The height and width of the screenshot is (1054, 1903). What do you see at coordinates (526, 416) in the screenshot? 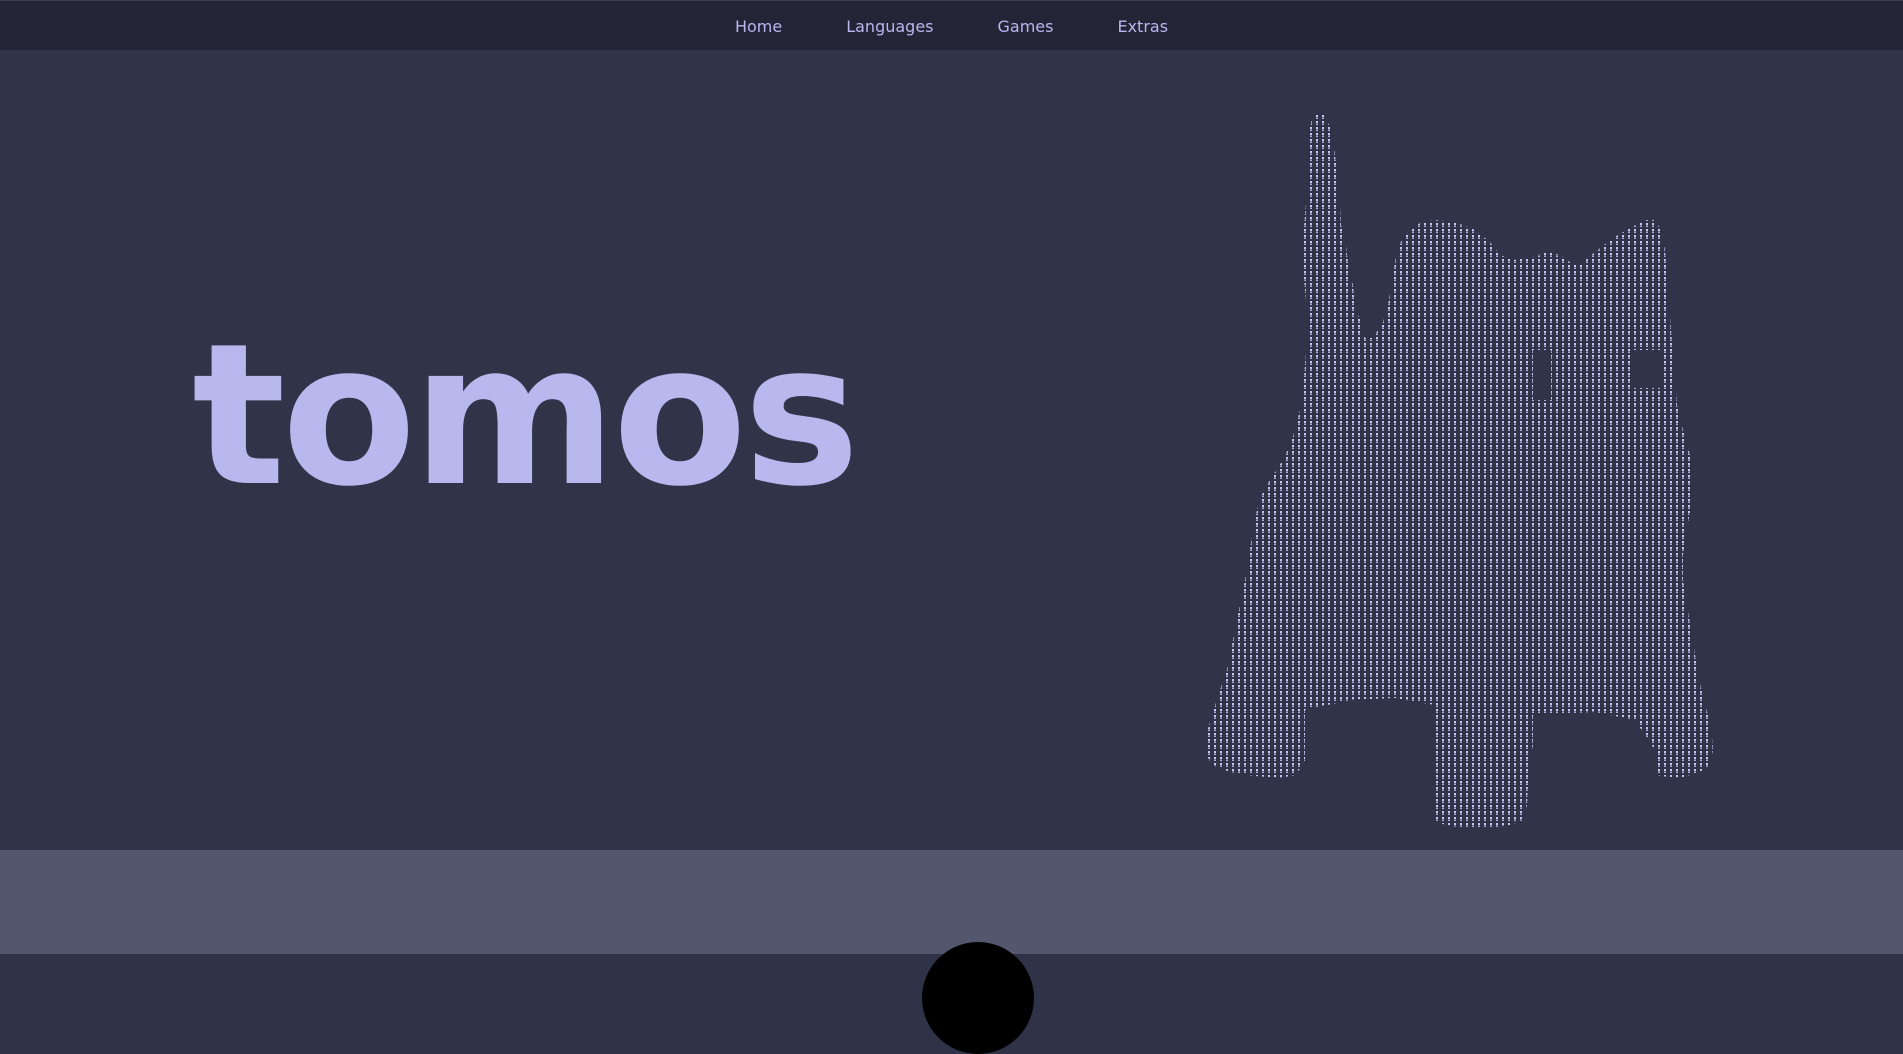
I see `site-title: tomos` at bounding box center [526, 416].